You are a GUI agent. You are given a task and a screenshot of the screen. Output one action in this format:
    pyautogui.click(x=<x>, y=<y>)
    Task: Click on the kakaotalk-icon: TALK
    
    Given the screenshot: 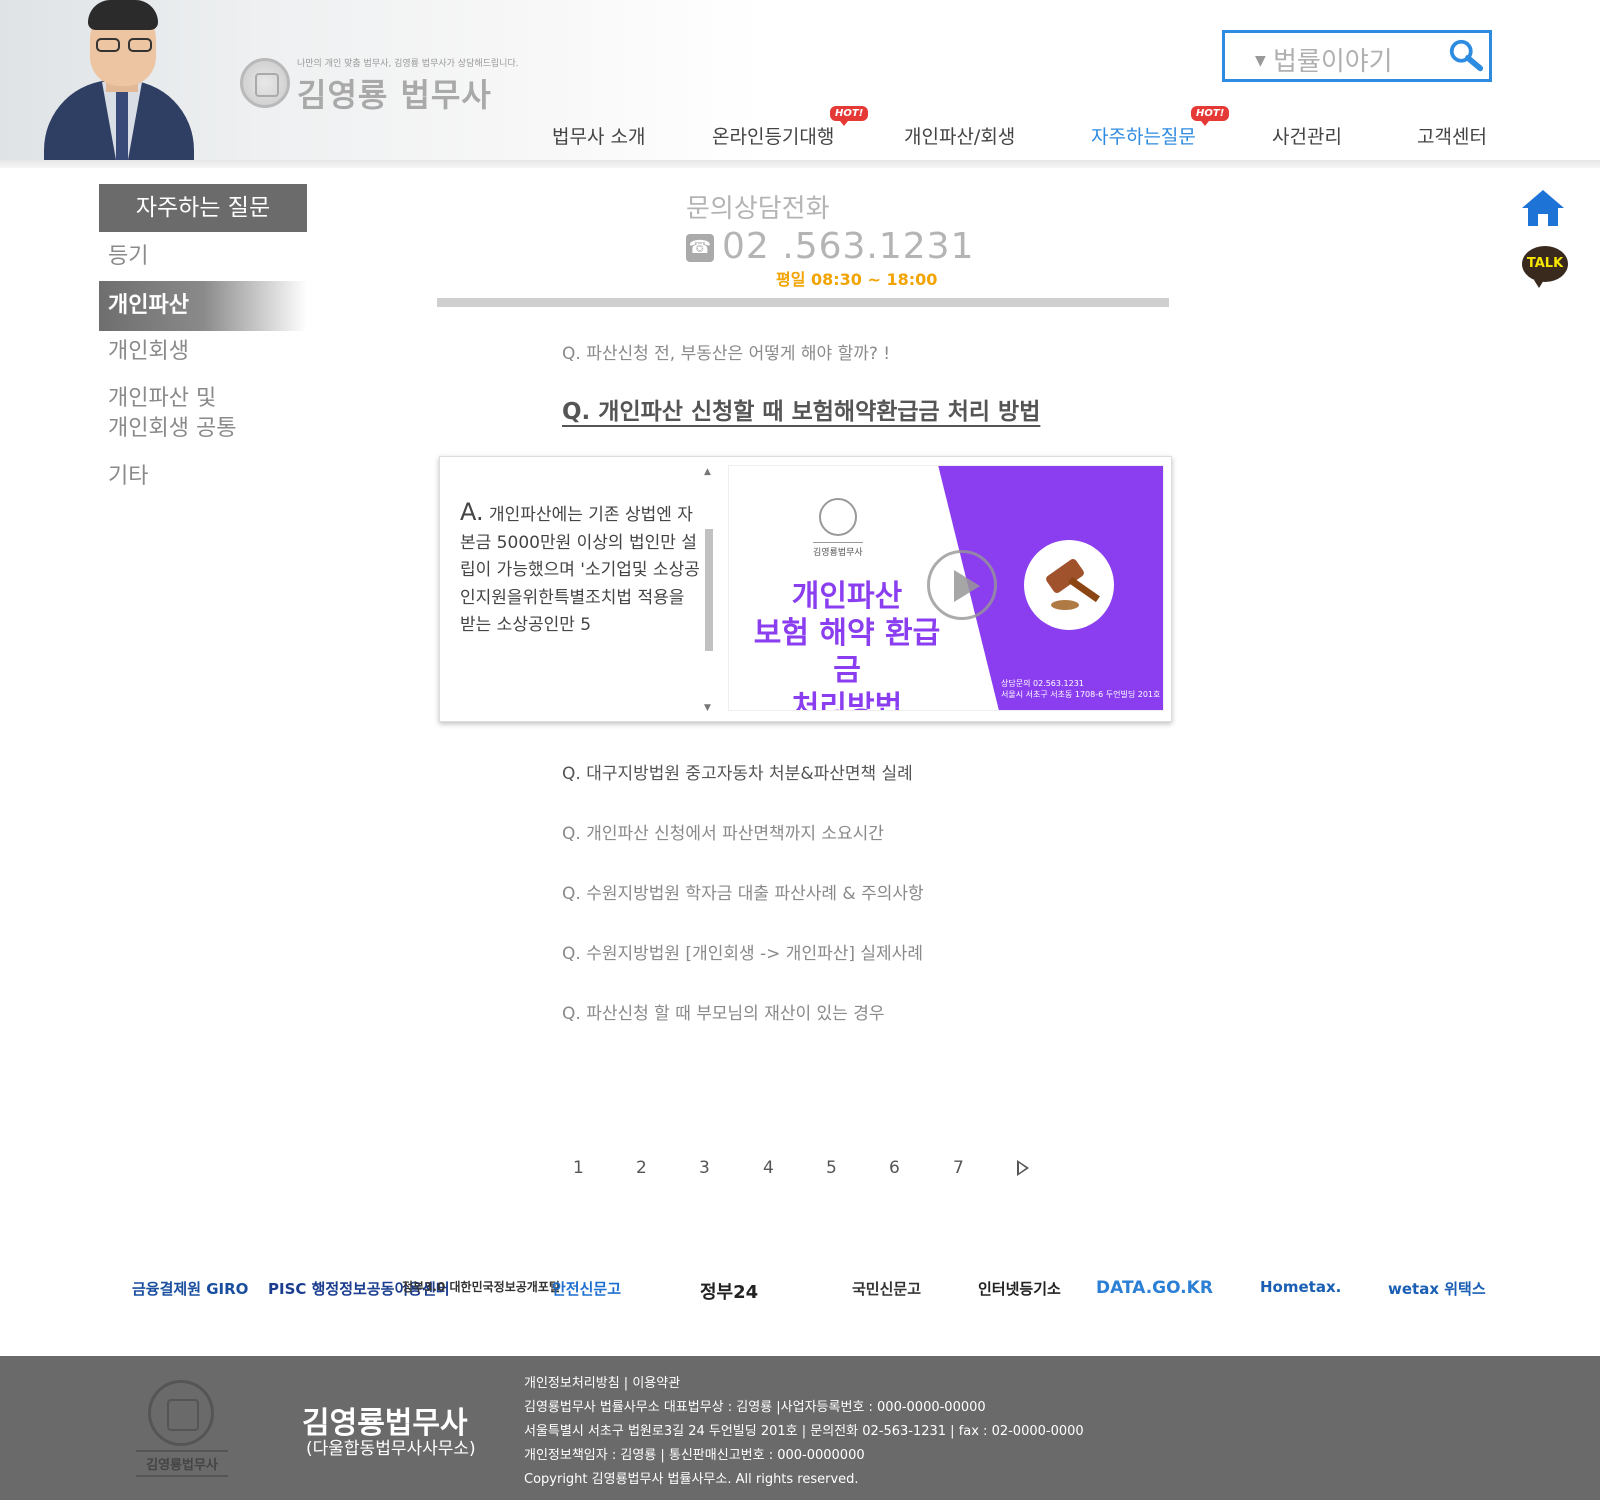 What is the action you would take?
    pyautogui.click(x=1545, y=267)
    